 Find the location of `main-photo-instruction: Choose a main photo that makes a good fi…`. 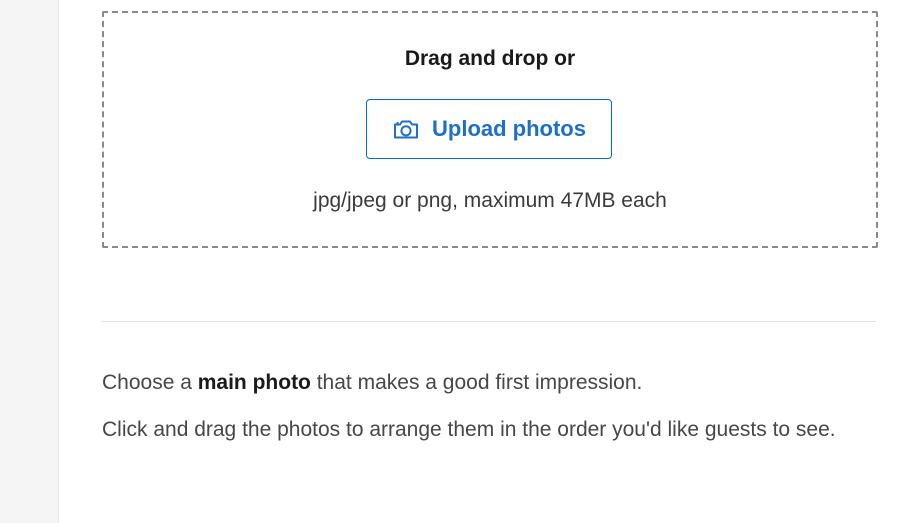

main-photo-instruction: Choose a main photo that makes a good fi… is located at coordinates (482, 382).